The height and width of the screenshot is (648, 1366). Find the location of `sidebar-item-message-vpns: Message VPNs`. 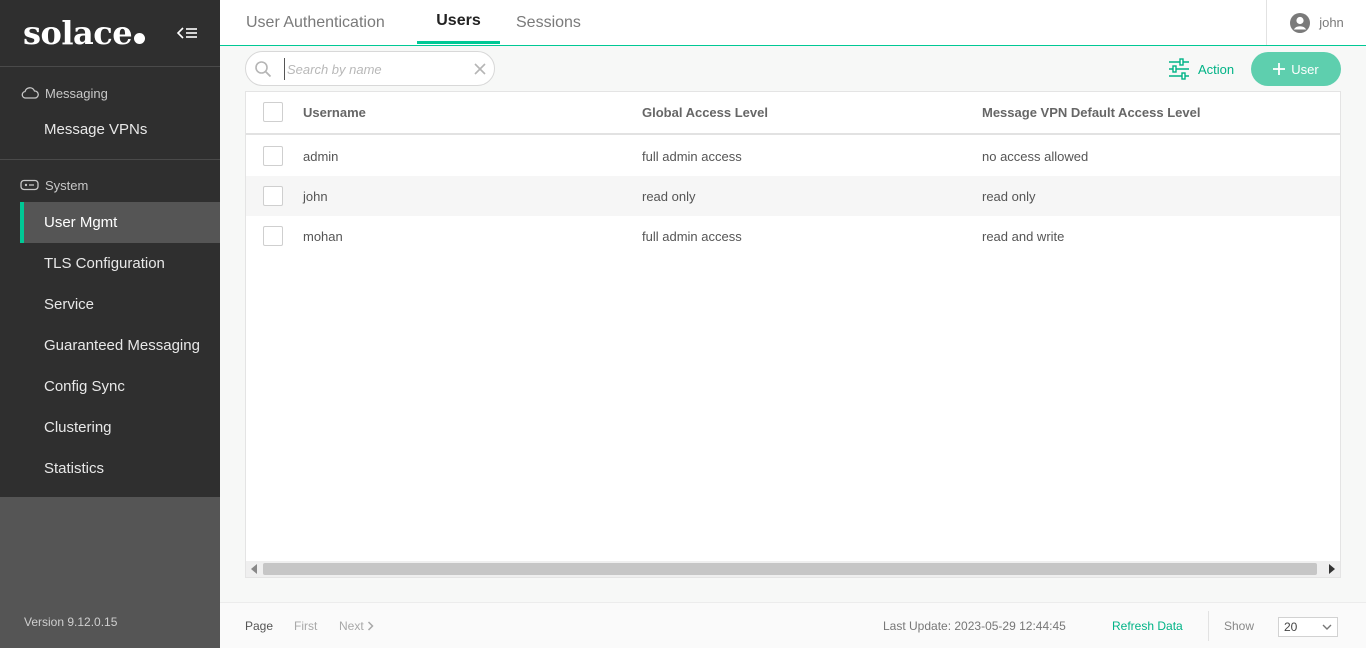

sidebar-item-message-vpns: Message VPNs is located at coordinates (120, 129).